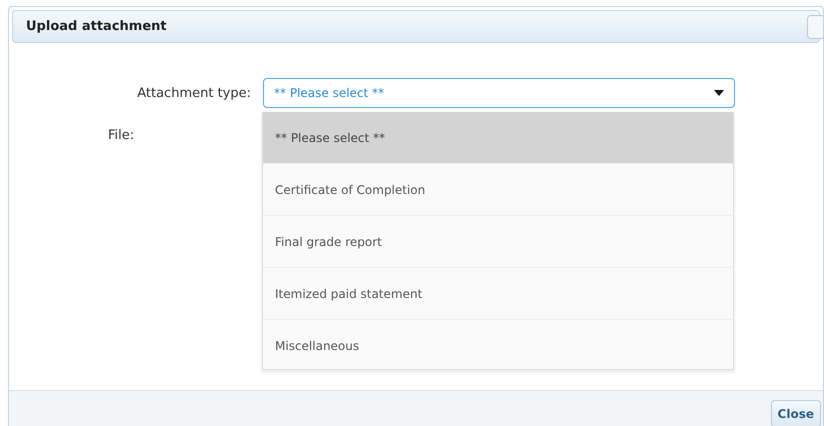  What do you see at coordinates (498, 294) in the screenshot?
I see `dropdown-option: Itemized paid statement` at bounding box center [498, 294].